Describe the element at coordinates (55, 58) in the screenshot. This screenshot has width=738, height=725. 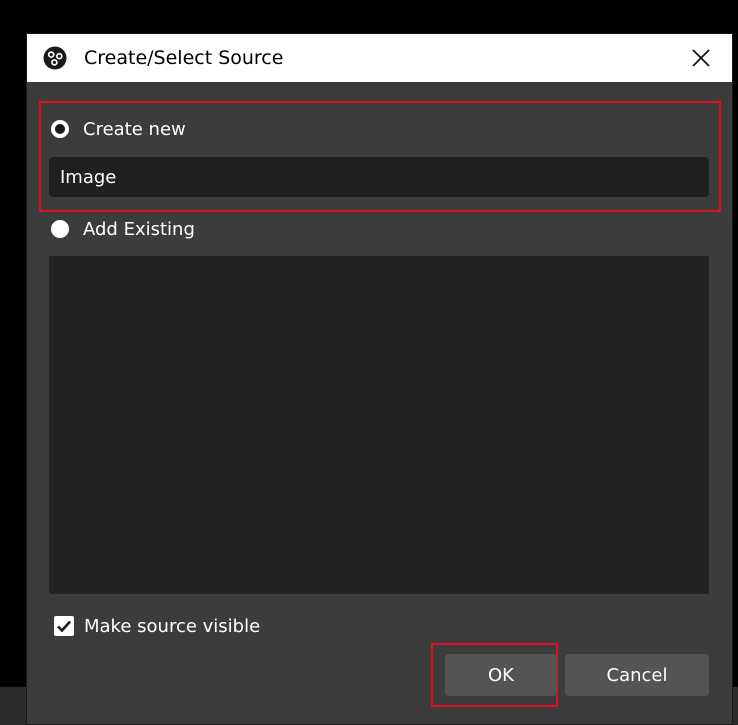
I see `obs-logo-icon` at that location.